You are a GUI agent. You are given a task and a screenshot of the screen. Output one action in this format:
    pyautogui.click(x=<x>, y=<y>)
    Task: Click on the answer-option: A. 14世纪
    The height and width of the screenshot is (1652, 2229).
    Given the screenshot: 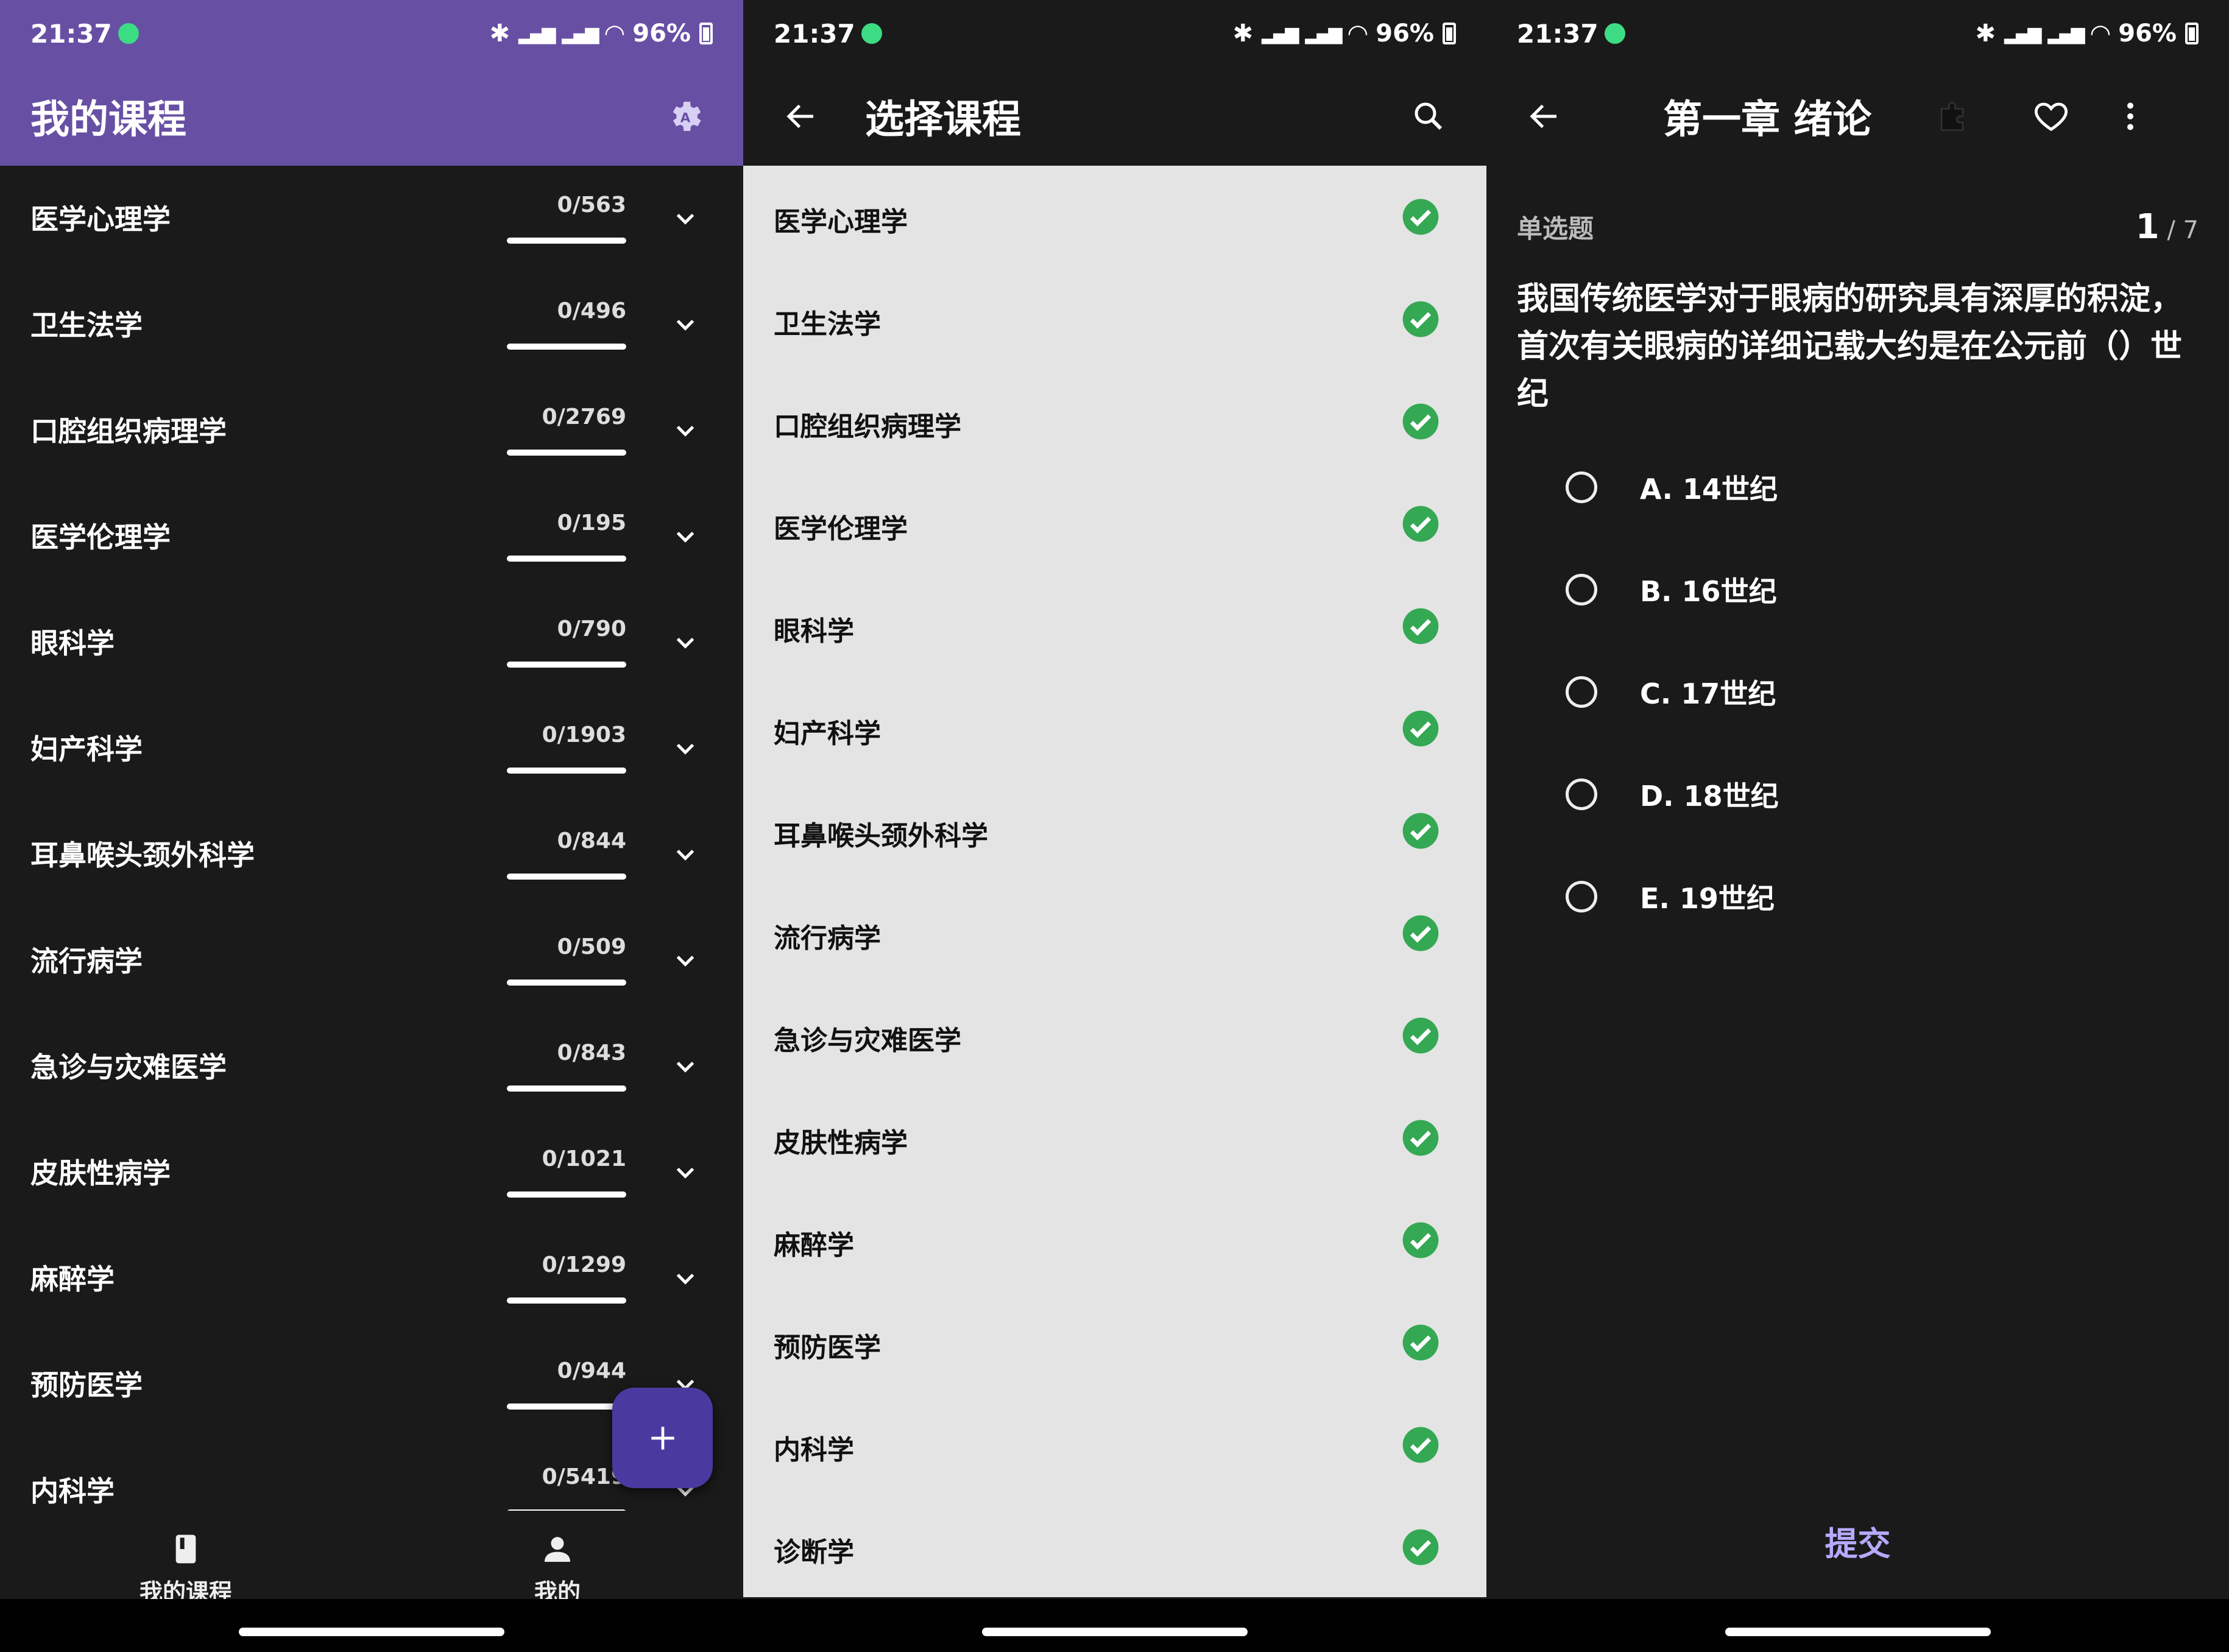 What is the action you would take?
    pyautogui.click(x=1672, y=487)
    